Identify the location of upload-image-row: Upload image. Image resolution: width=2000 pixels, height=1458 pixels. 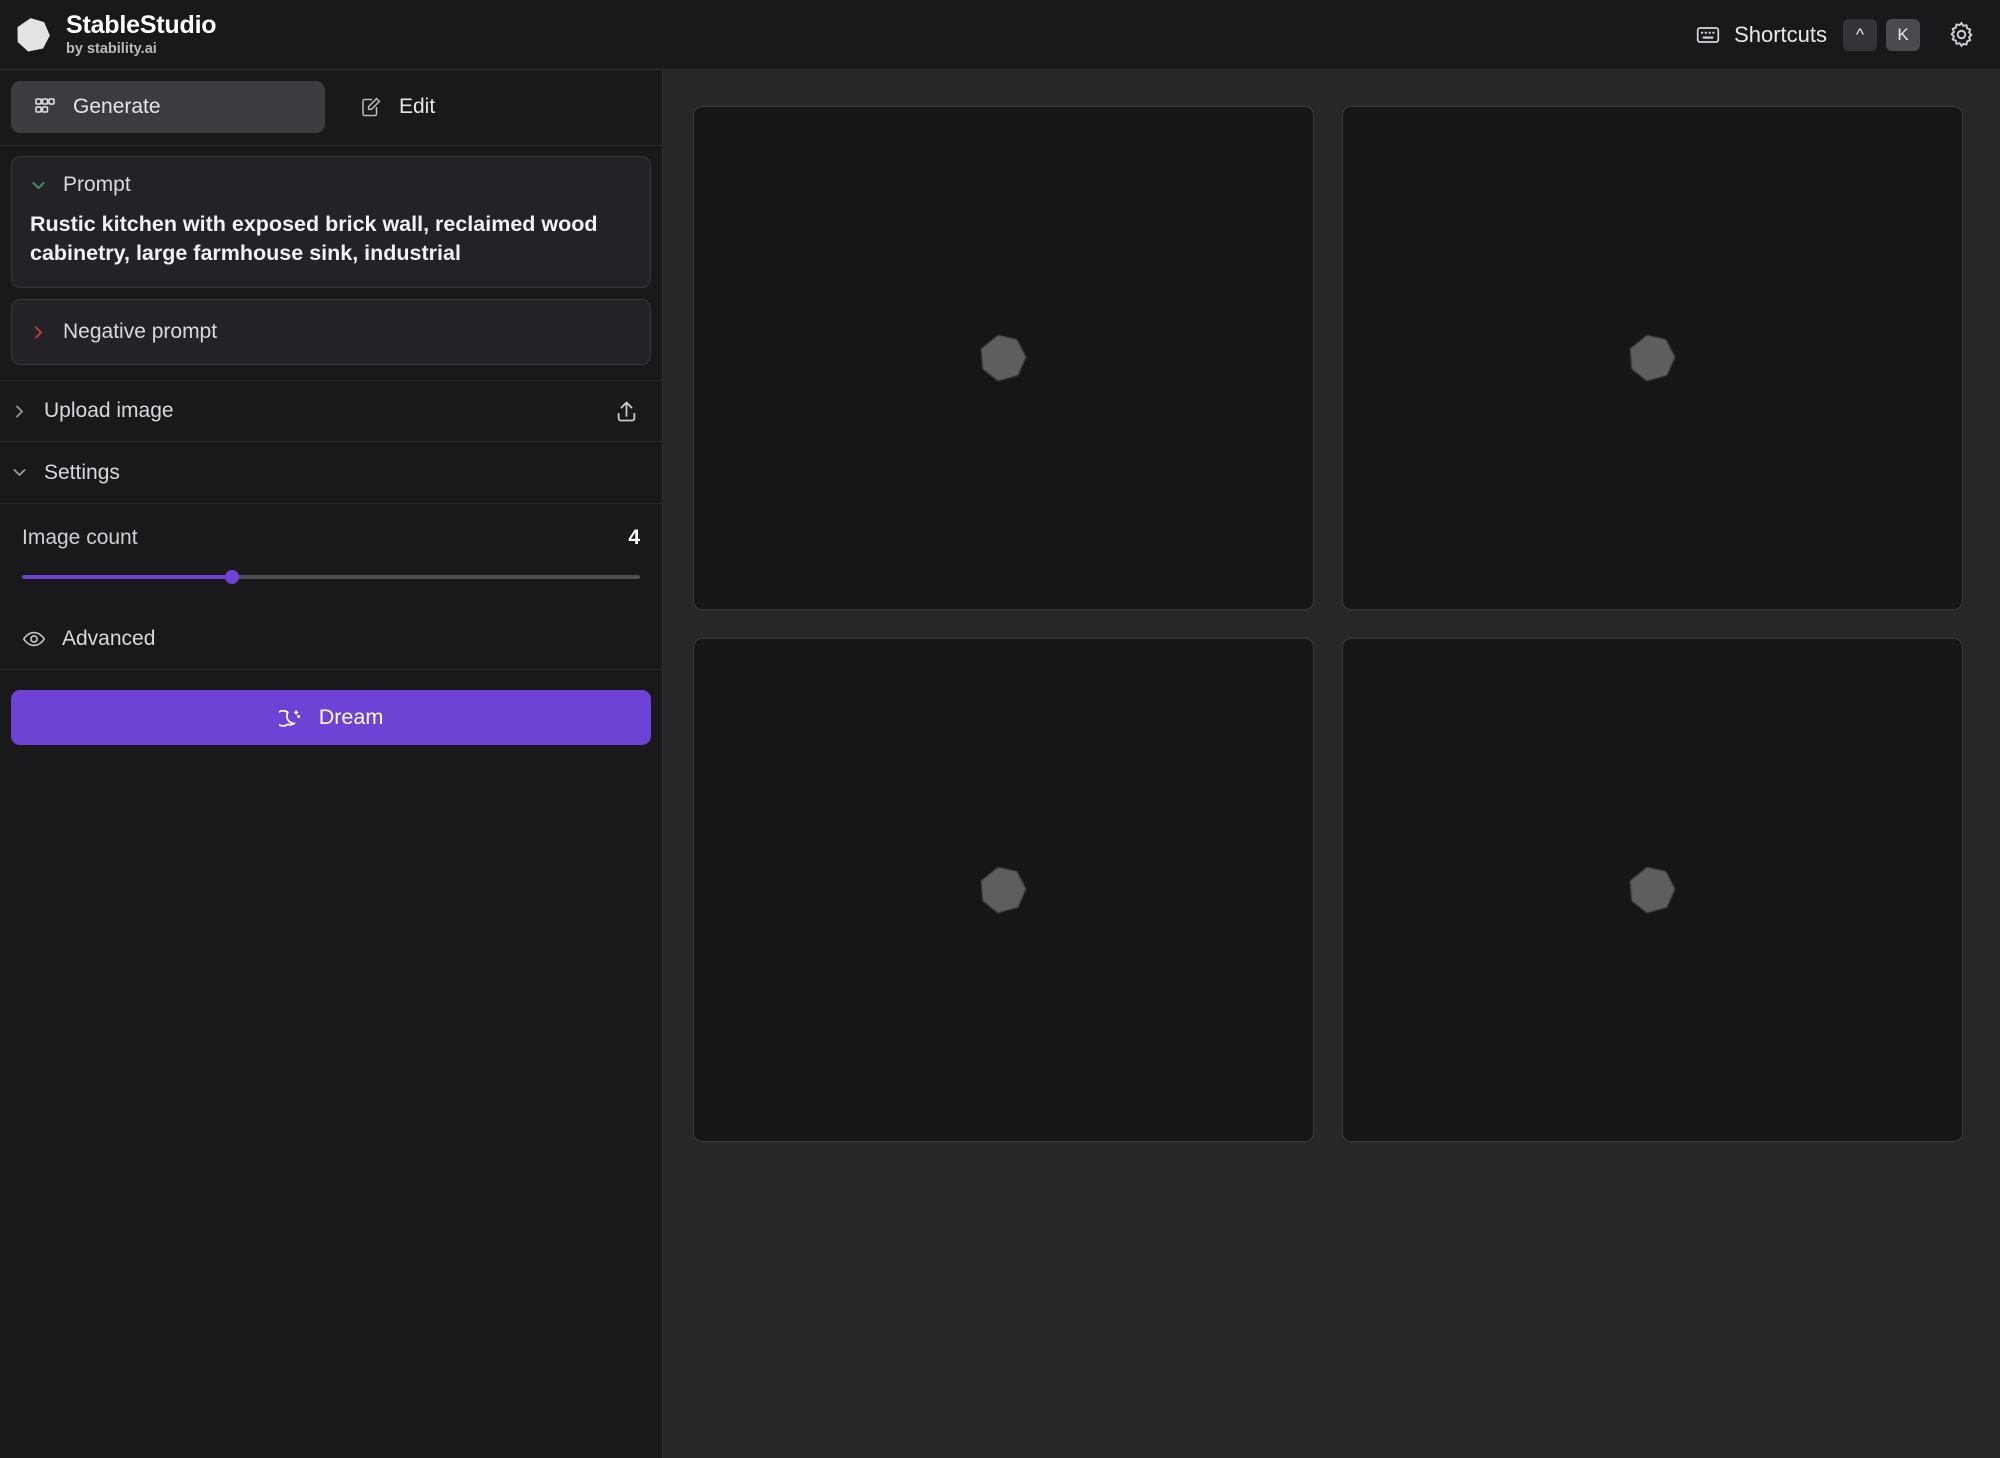
(331, 411).